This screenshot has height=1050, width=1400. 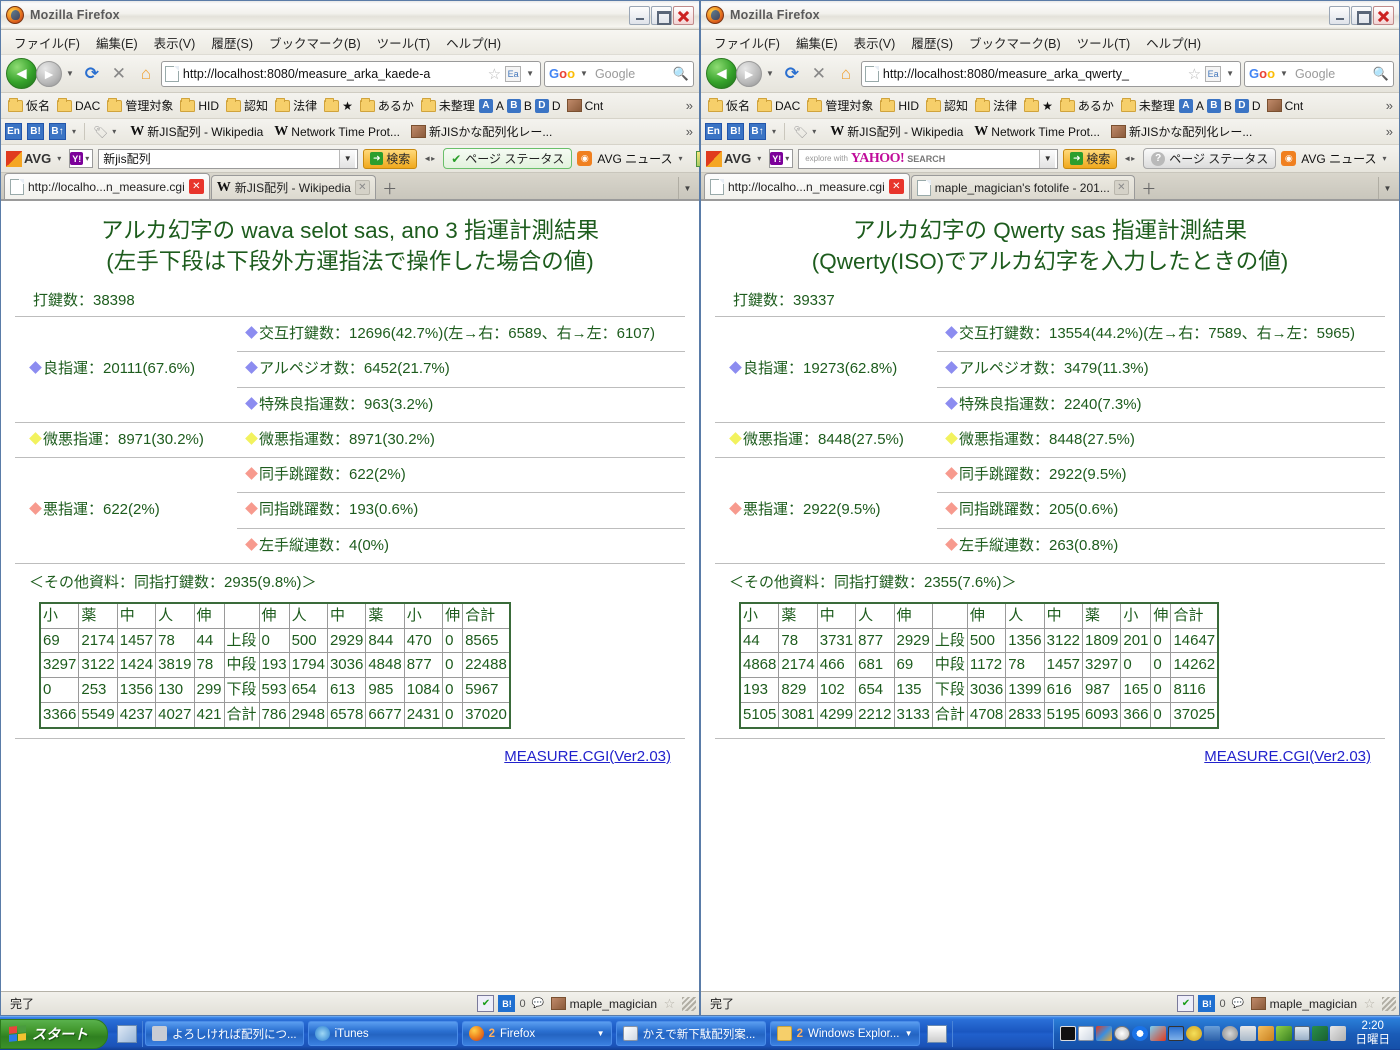 I want to click on close-button, so click(x=1383, y=15).